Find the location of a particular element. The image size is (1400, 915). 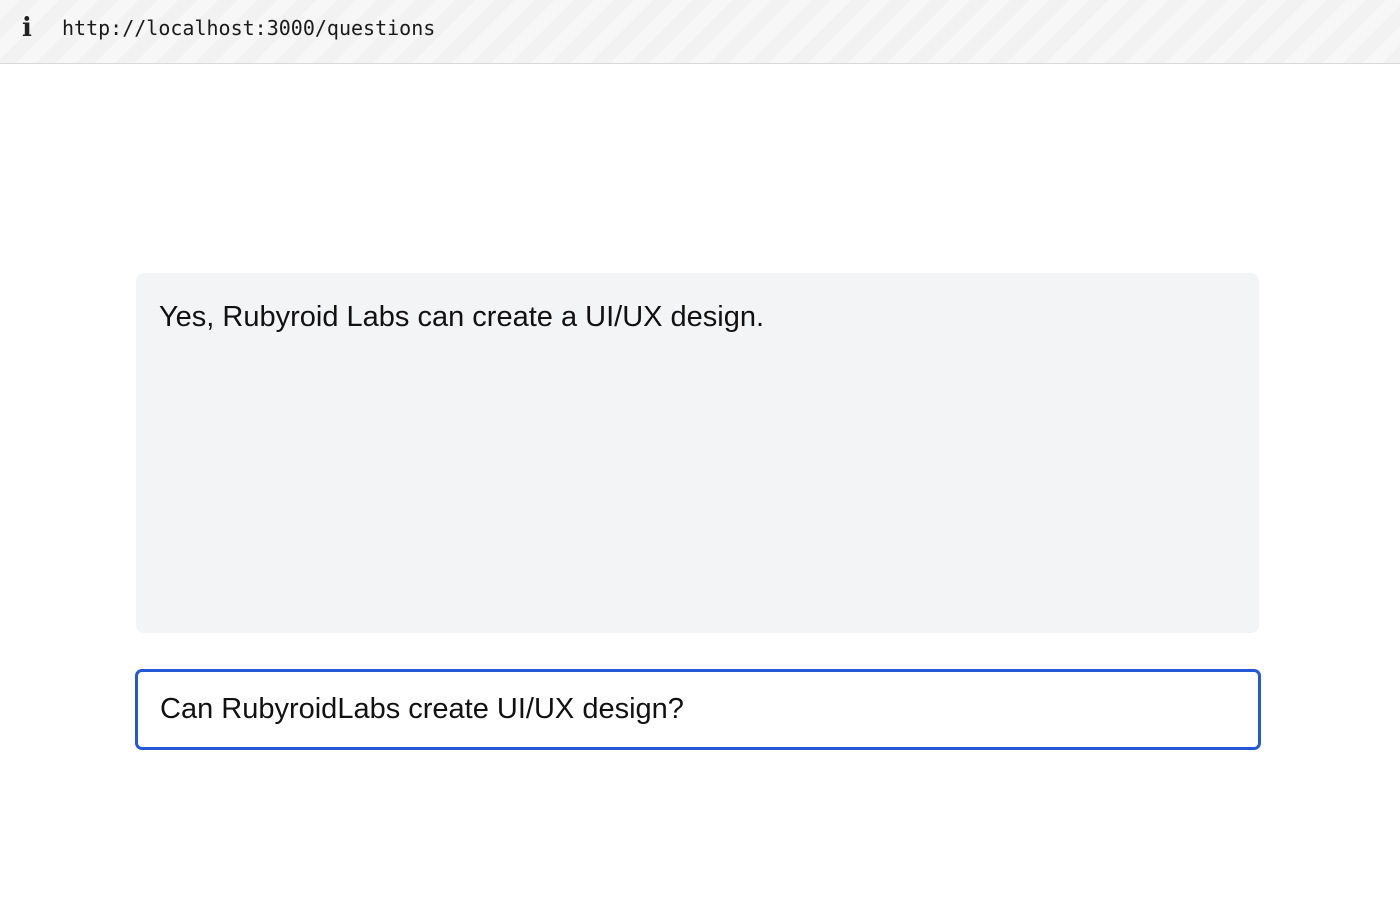

url-text: http://localhost:3000/questions is located at coordinates (248, 28).